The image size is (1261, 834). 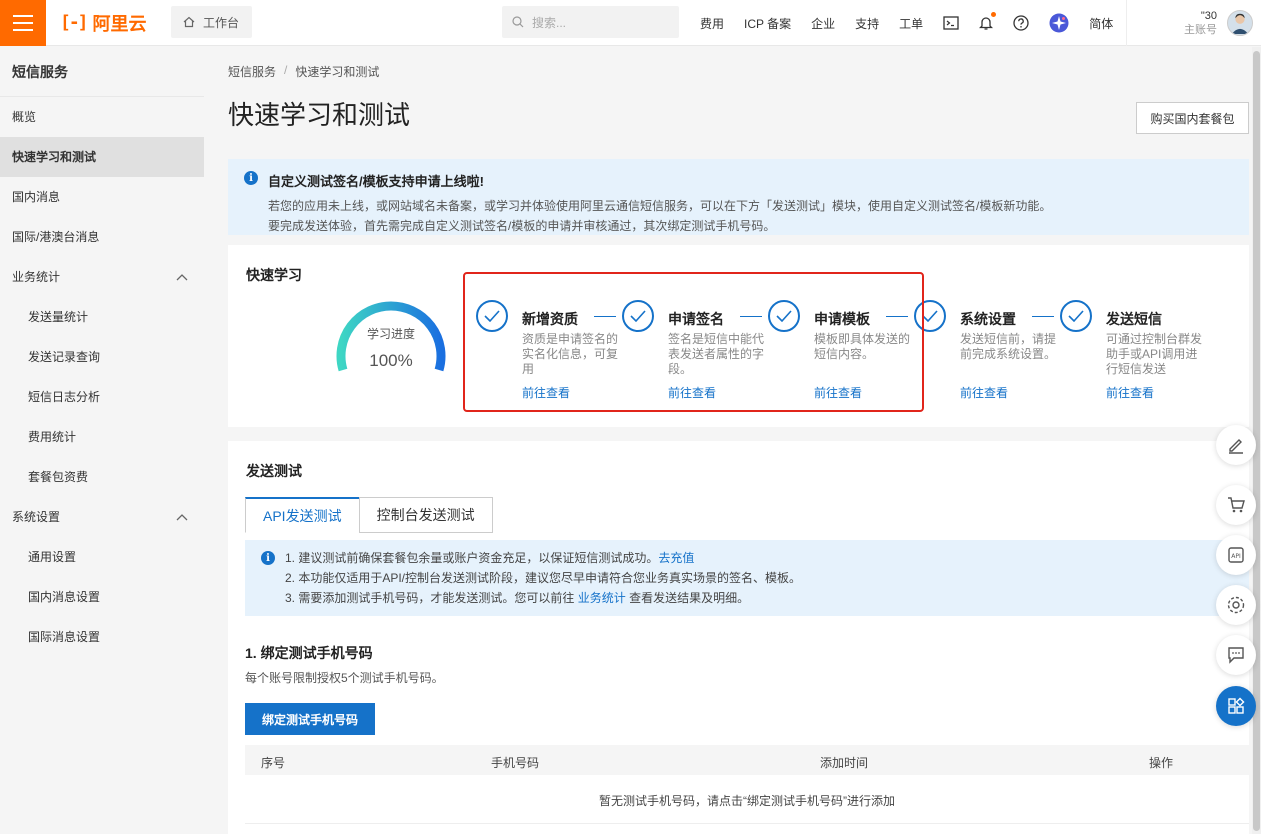 I want to click on section-desc: 每个账号限制授权5个测试手机号码。, so click(x=344, y=678).